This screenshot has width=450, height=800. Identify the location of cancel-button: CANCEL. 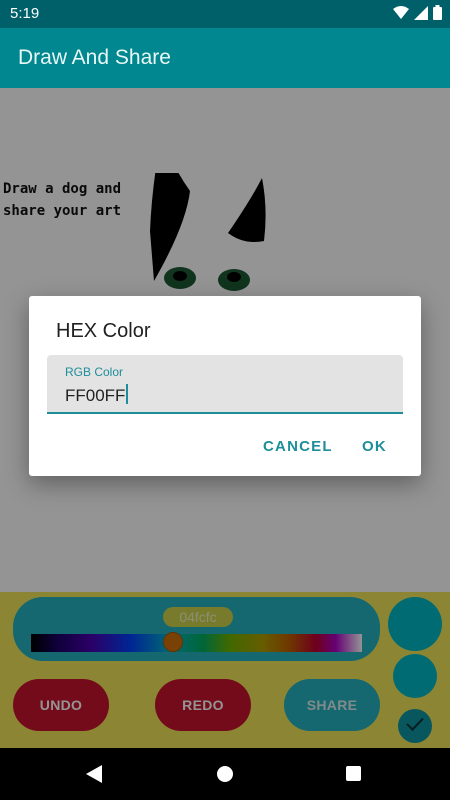
(298, 446).